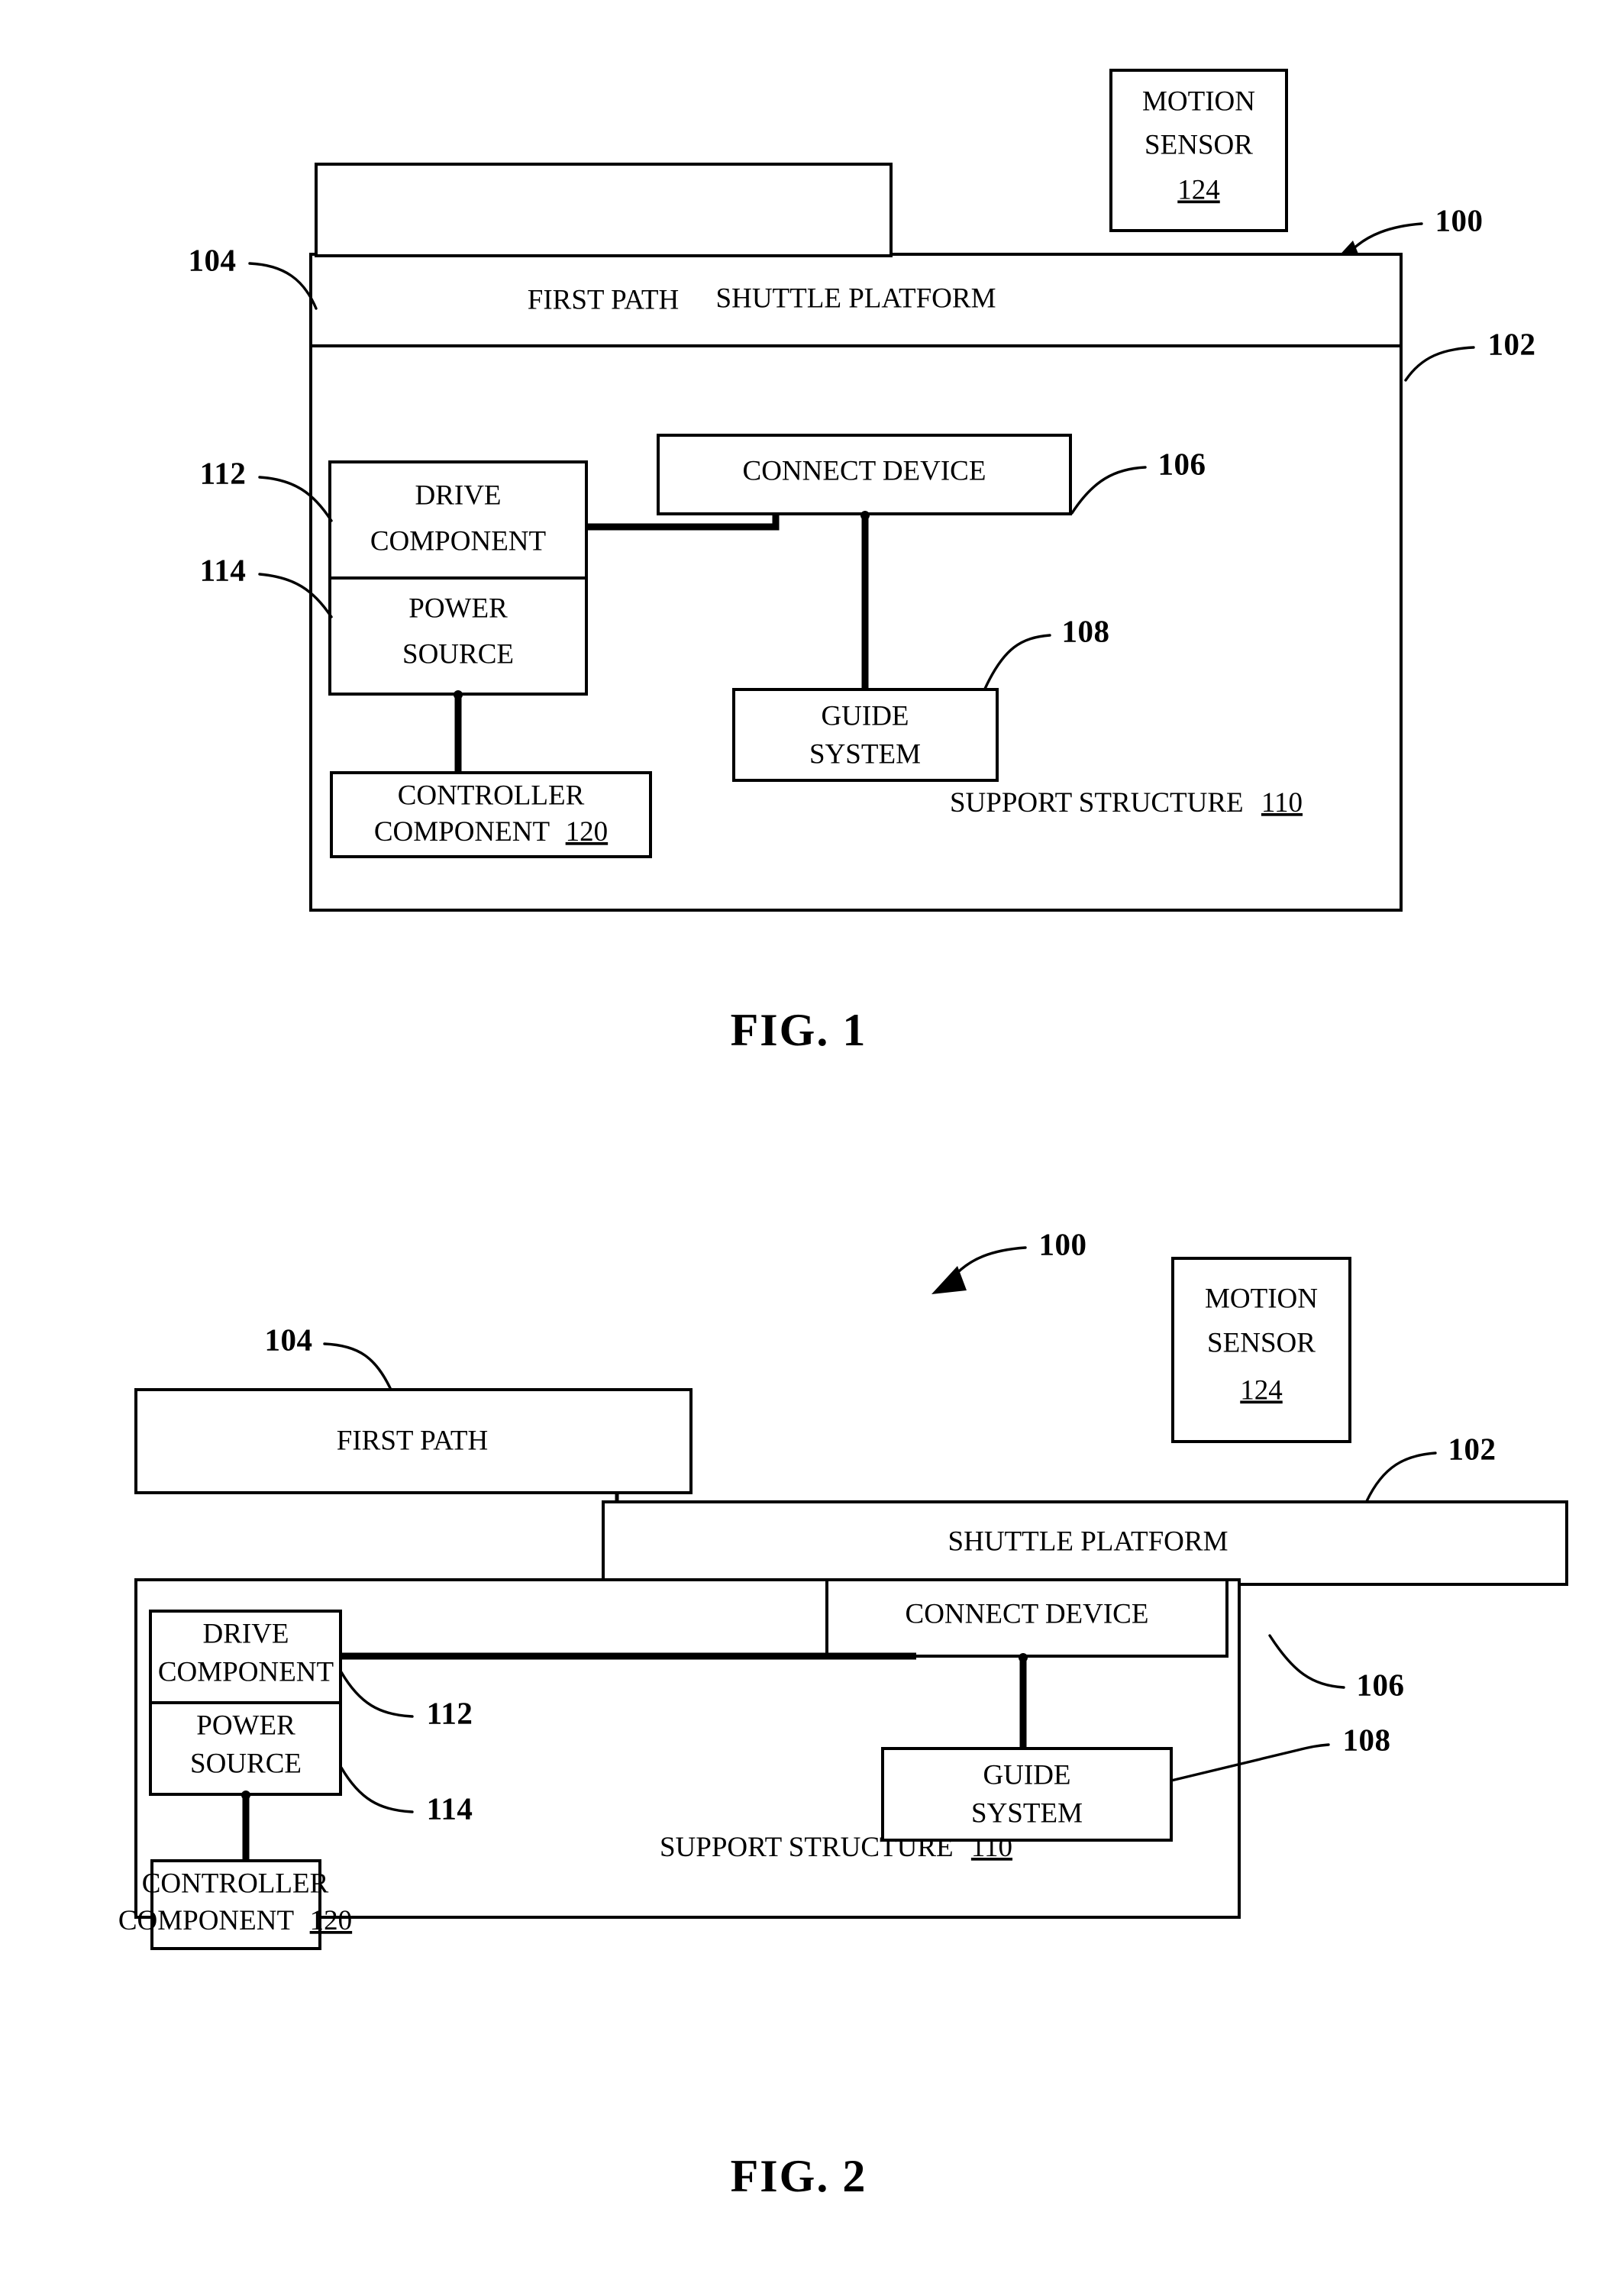  What do you see at coordinates (245, 1796) in the screenshot?
I see `fig2-power-link-junction` at bounding box center [245, 1796].